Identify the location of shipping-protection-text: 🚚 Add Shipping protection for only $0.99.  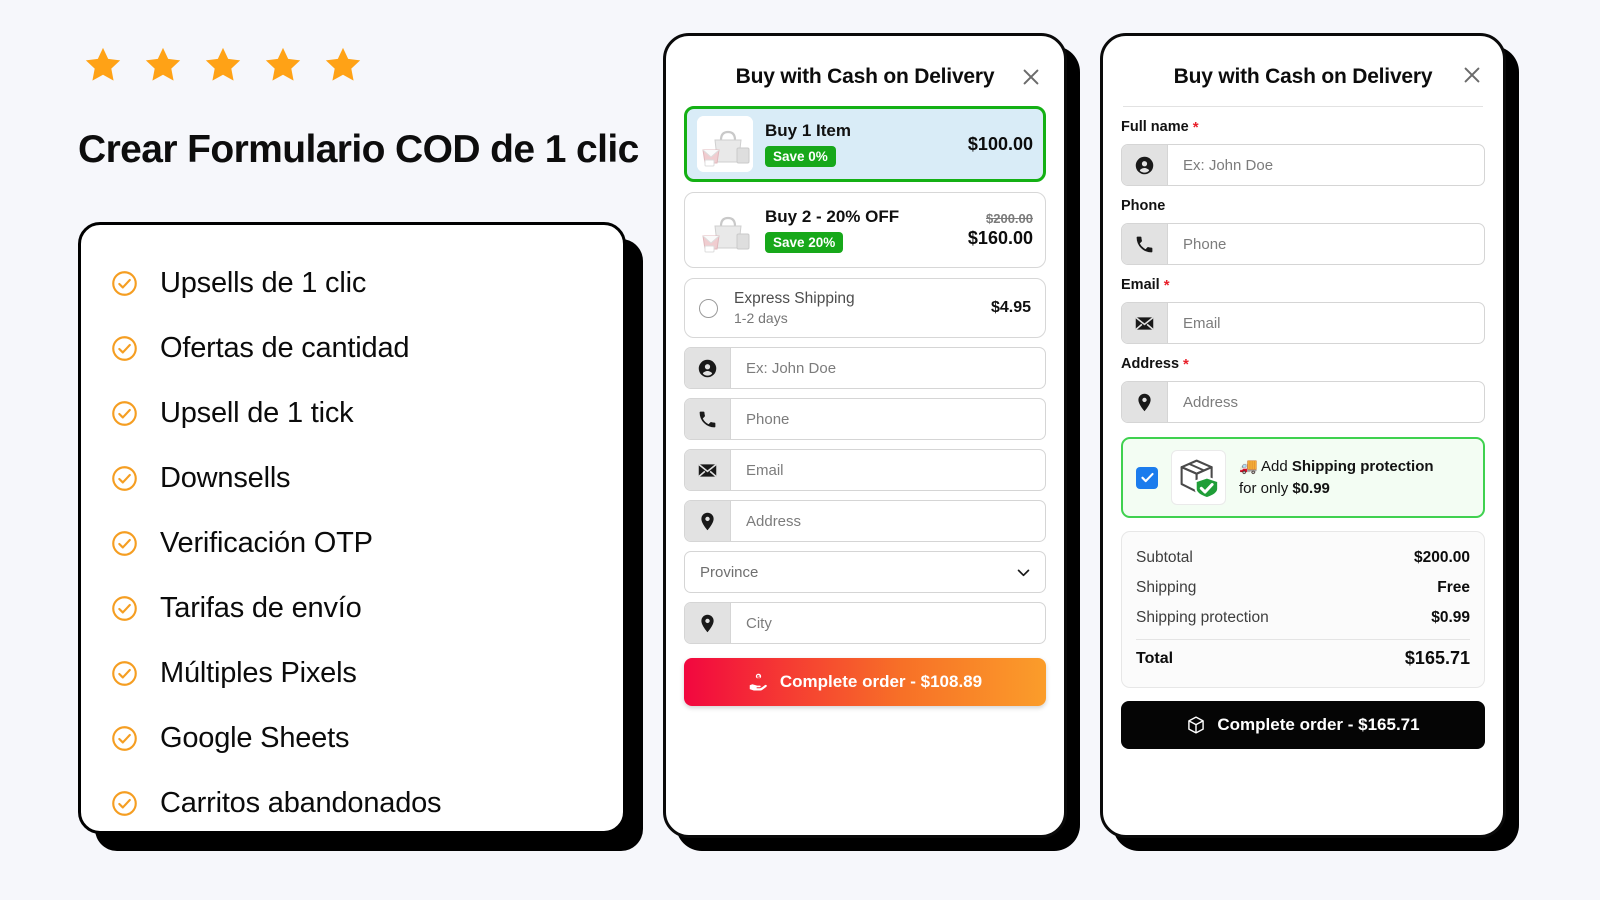
(1336, 478).